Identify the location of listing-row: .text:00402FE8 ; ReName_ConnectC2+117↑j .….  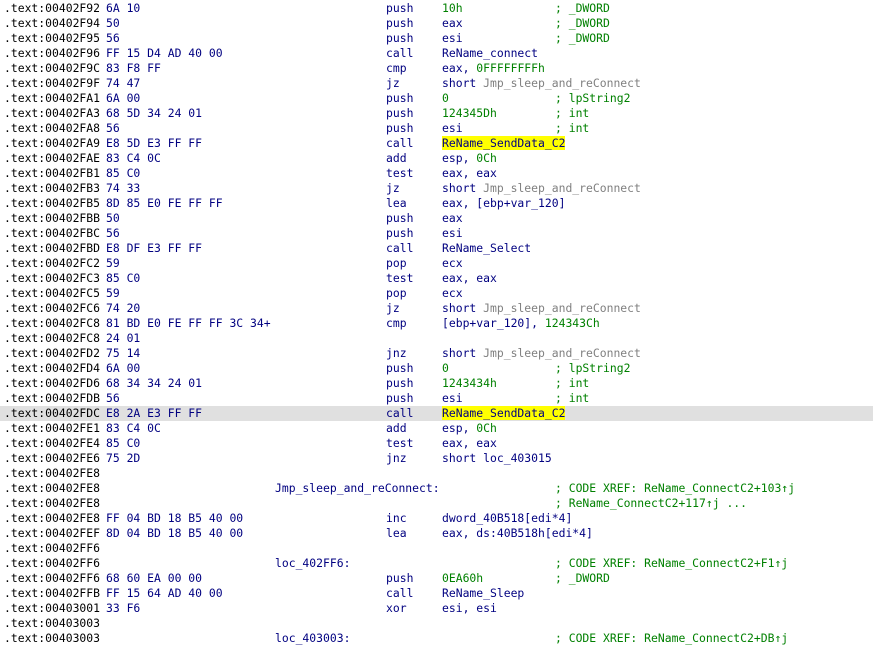
(436, 503).